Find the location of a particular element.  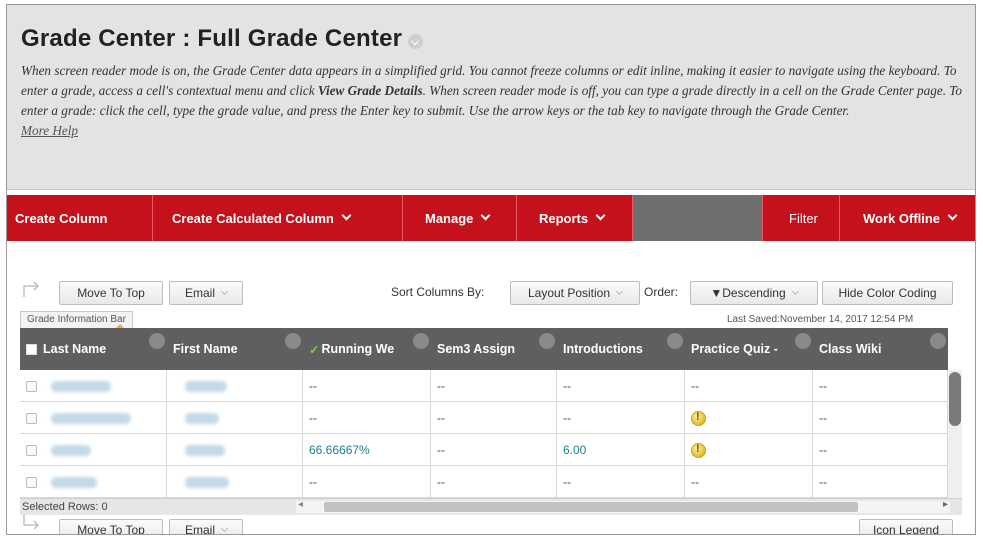

order-label: Order: is located at coordinates (661, 292).